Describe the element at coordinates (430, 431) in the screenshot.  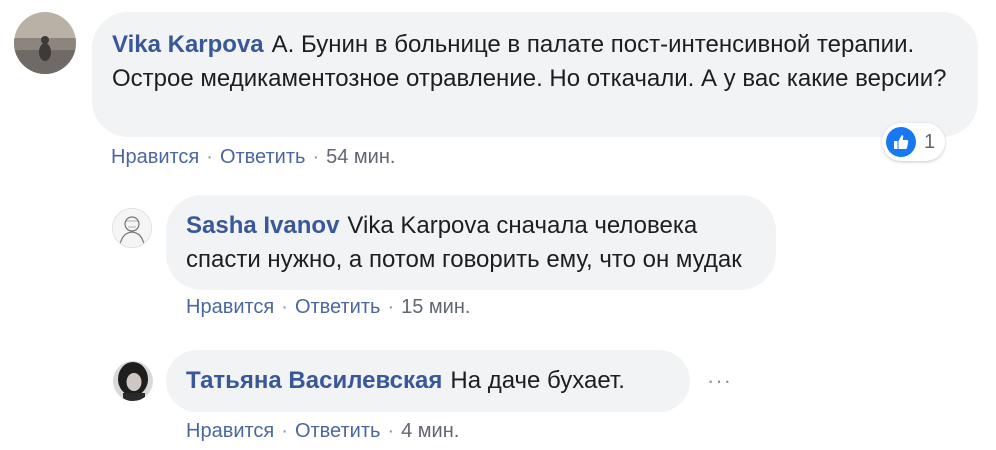
I see `comment-time: 4 мин.` at that location.